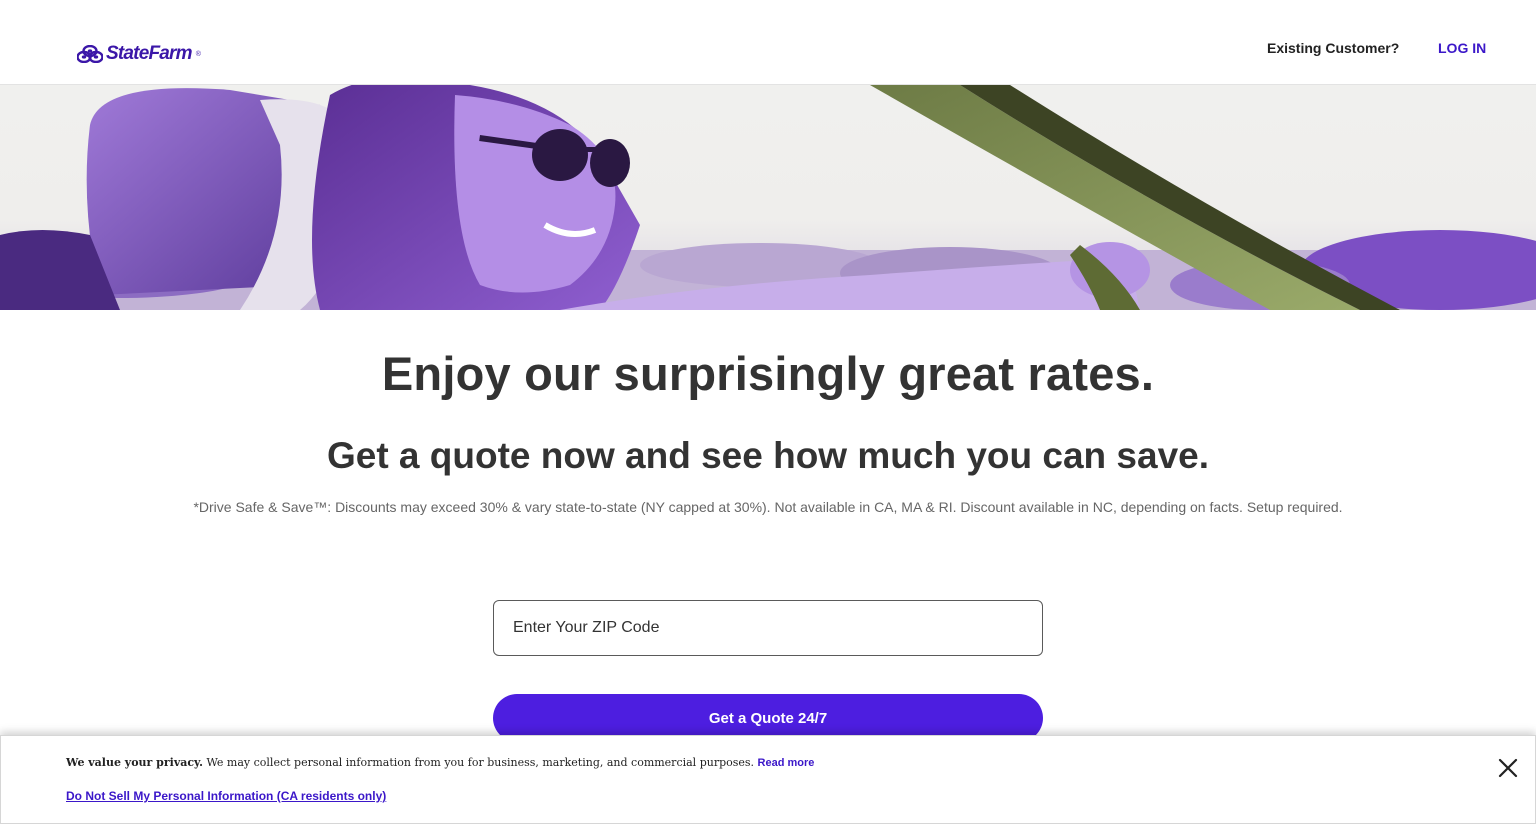  I want to click on page-headline: Enjoy our surprisingly great rates., so click(768, 373).